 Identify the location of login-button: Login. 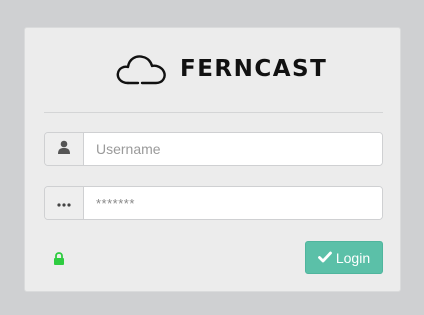
(344, 257).